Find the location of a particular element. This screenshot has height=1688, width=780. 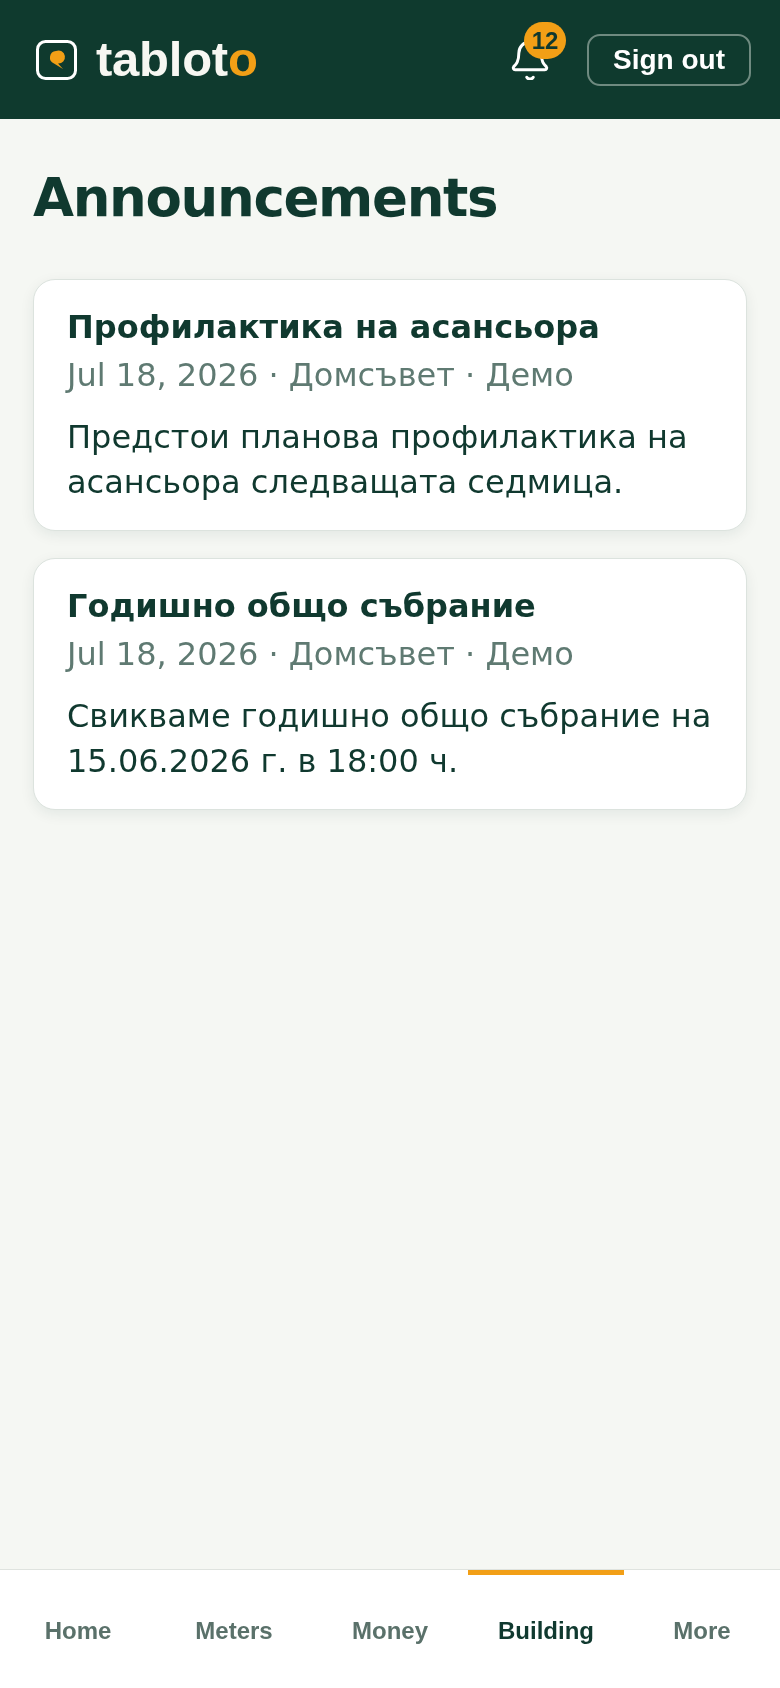

notification-badge: 12 is located at coordinates (545, 40).